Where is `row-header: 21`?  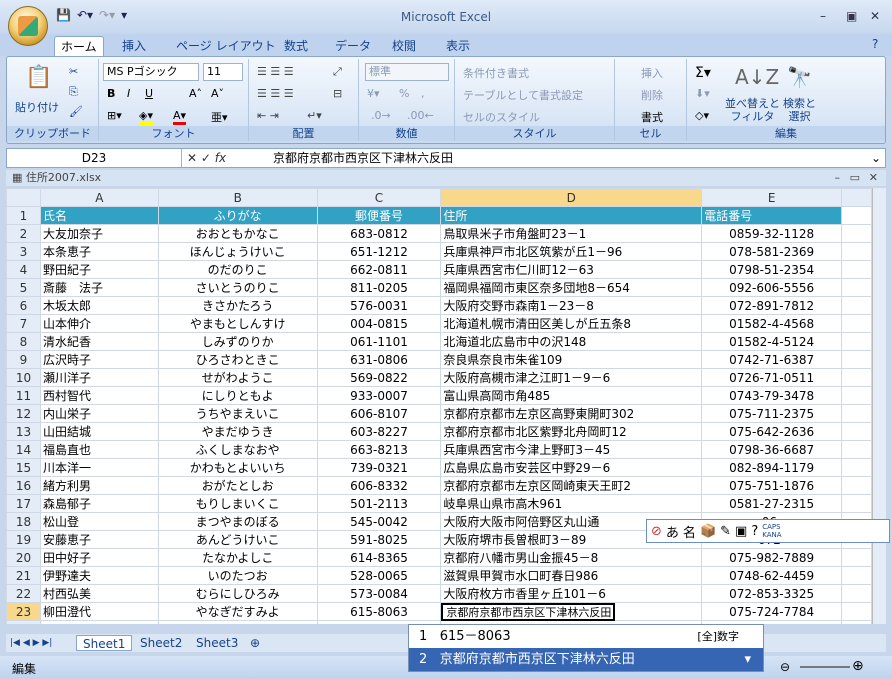 row-header: 21 is located at coordinates (23, 575).